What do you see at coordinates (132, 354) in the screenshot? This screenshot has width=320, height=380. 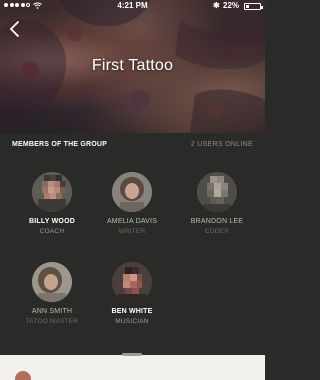 I see `drag-handle` at bounding box center [132, 354].